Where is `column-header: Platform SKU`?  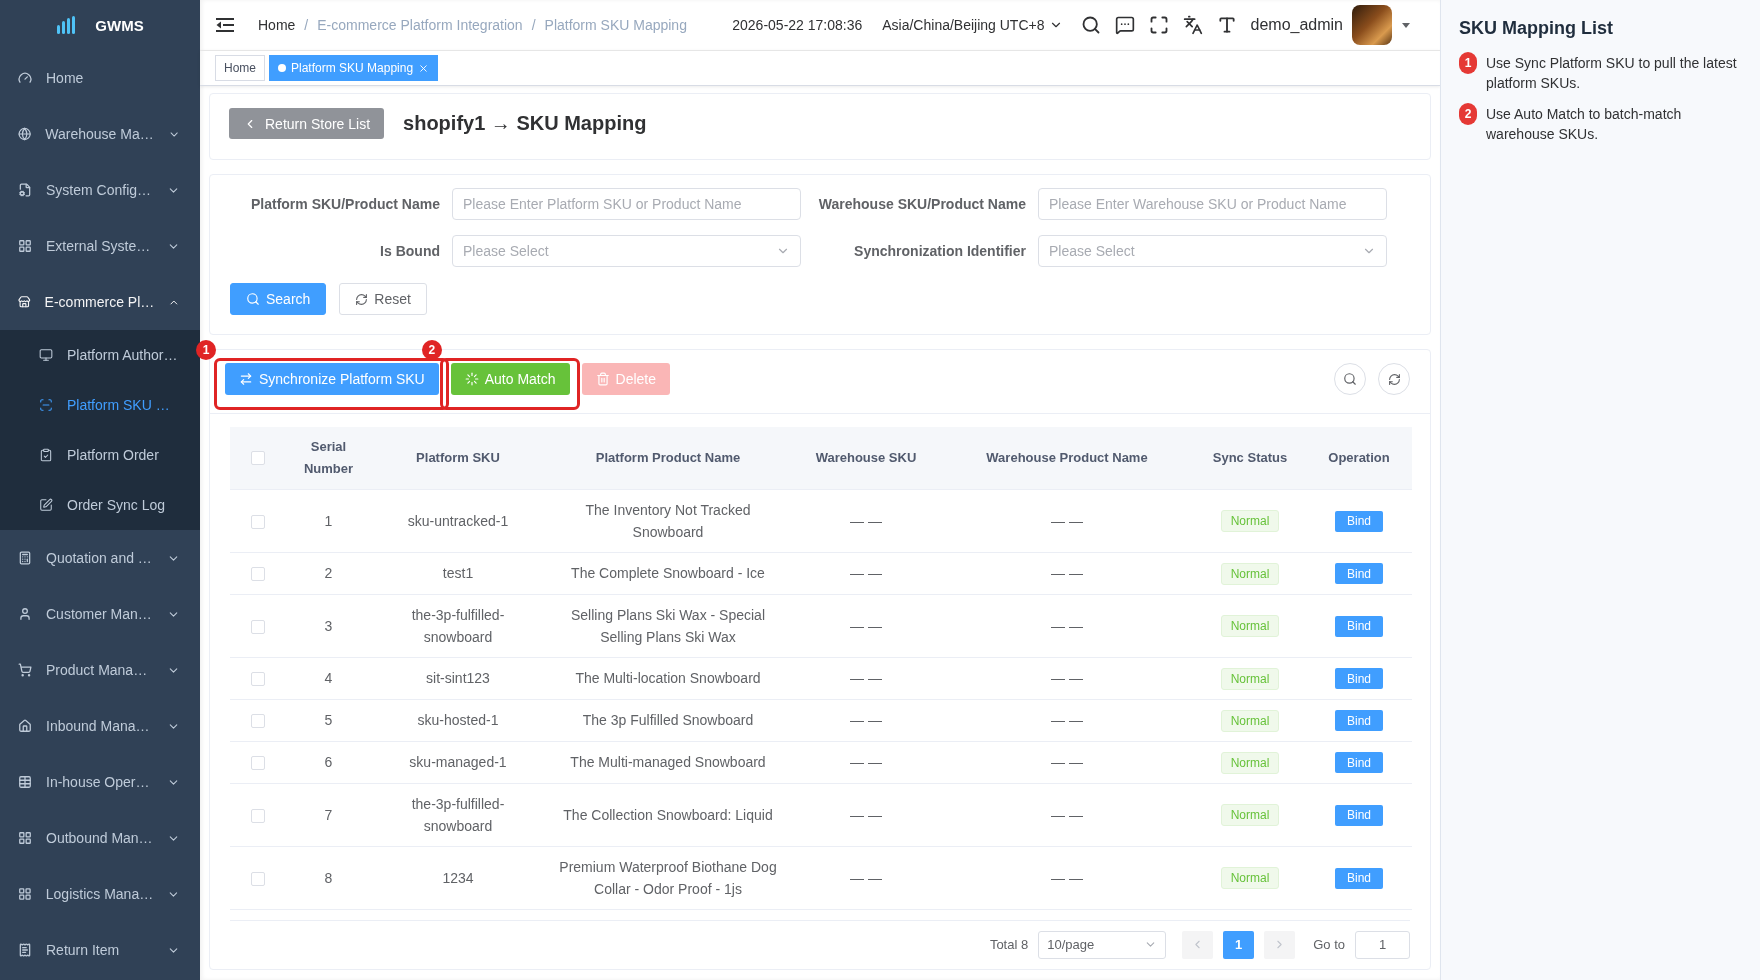
column-header: Platform SKU is located at coordinates (458, 458).